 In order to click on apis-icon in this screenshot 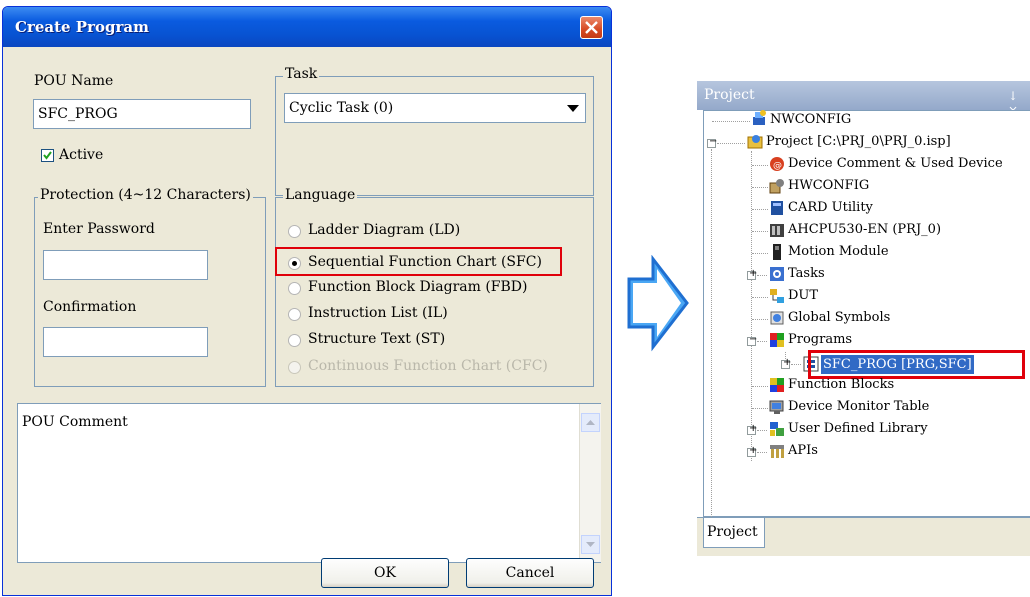, I will do `click(777, 451)`.